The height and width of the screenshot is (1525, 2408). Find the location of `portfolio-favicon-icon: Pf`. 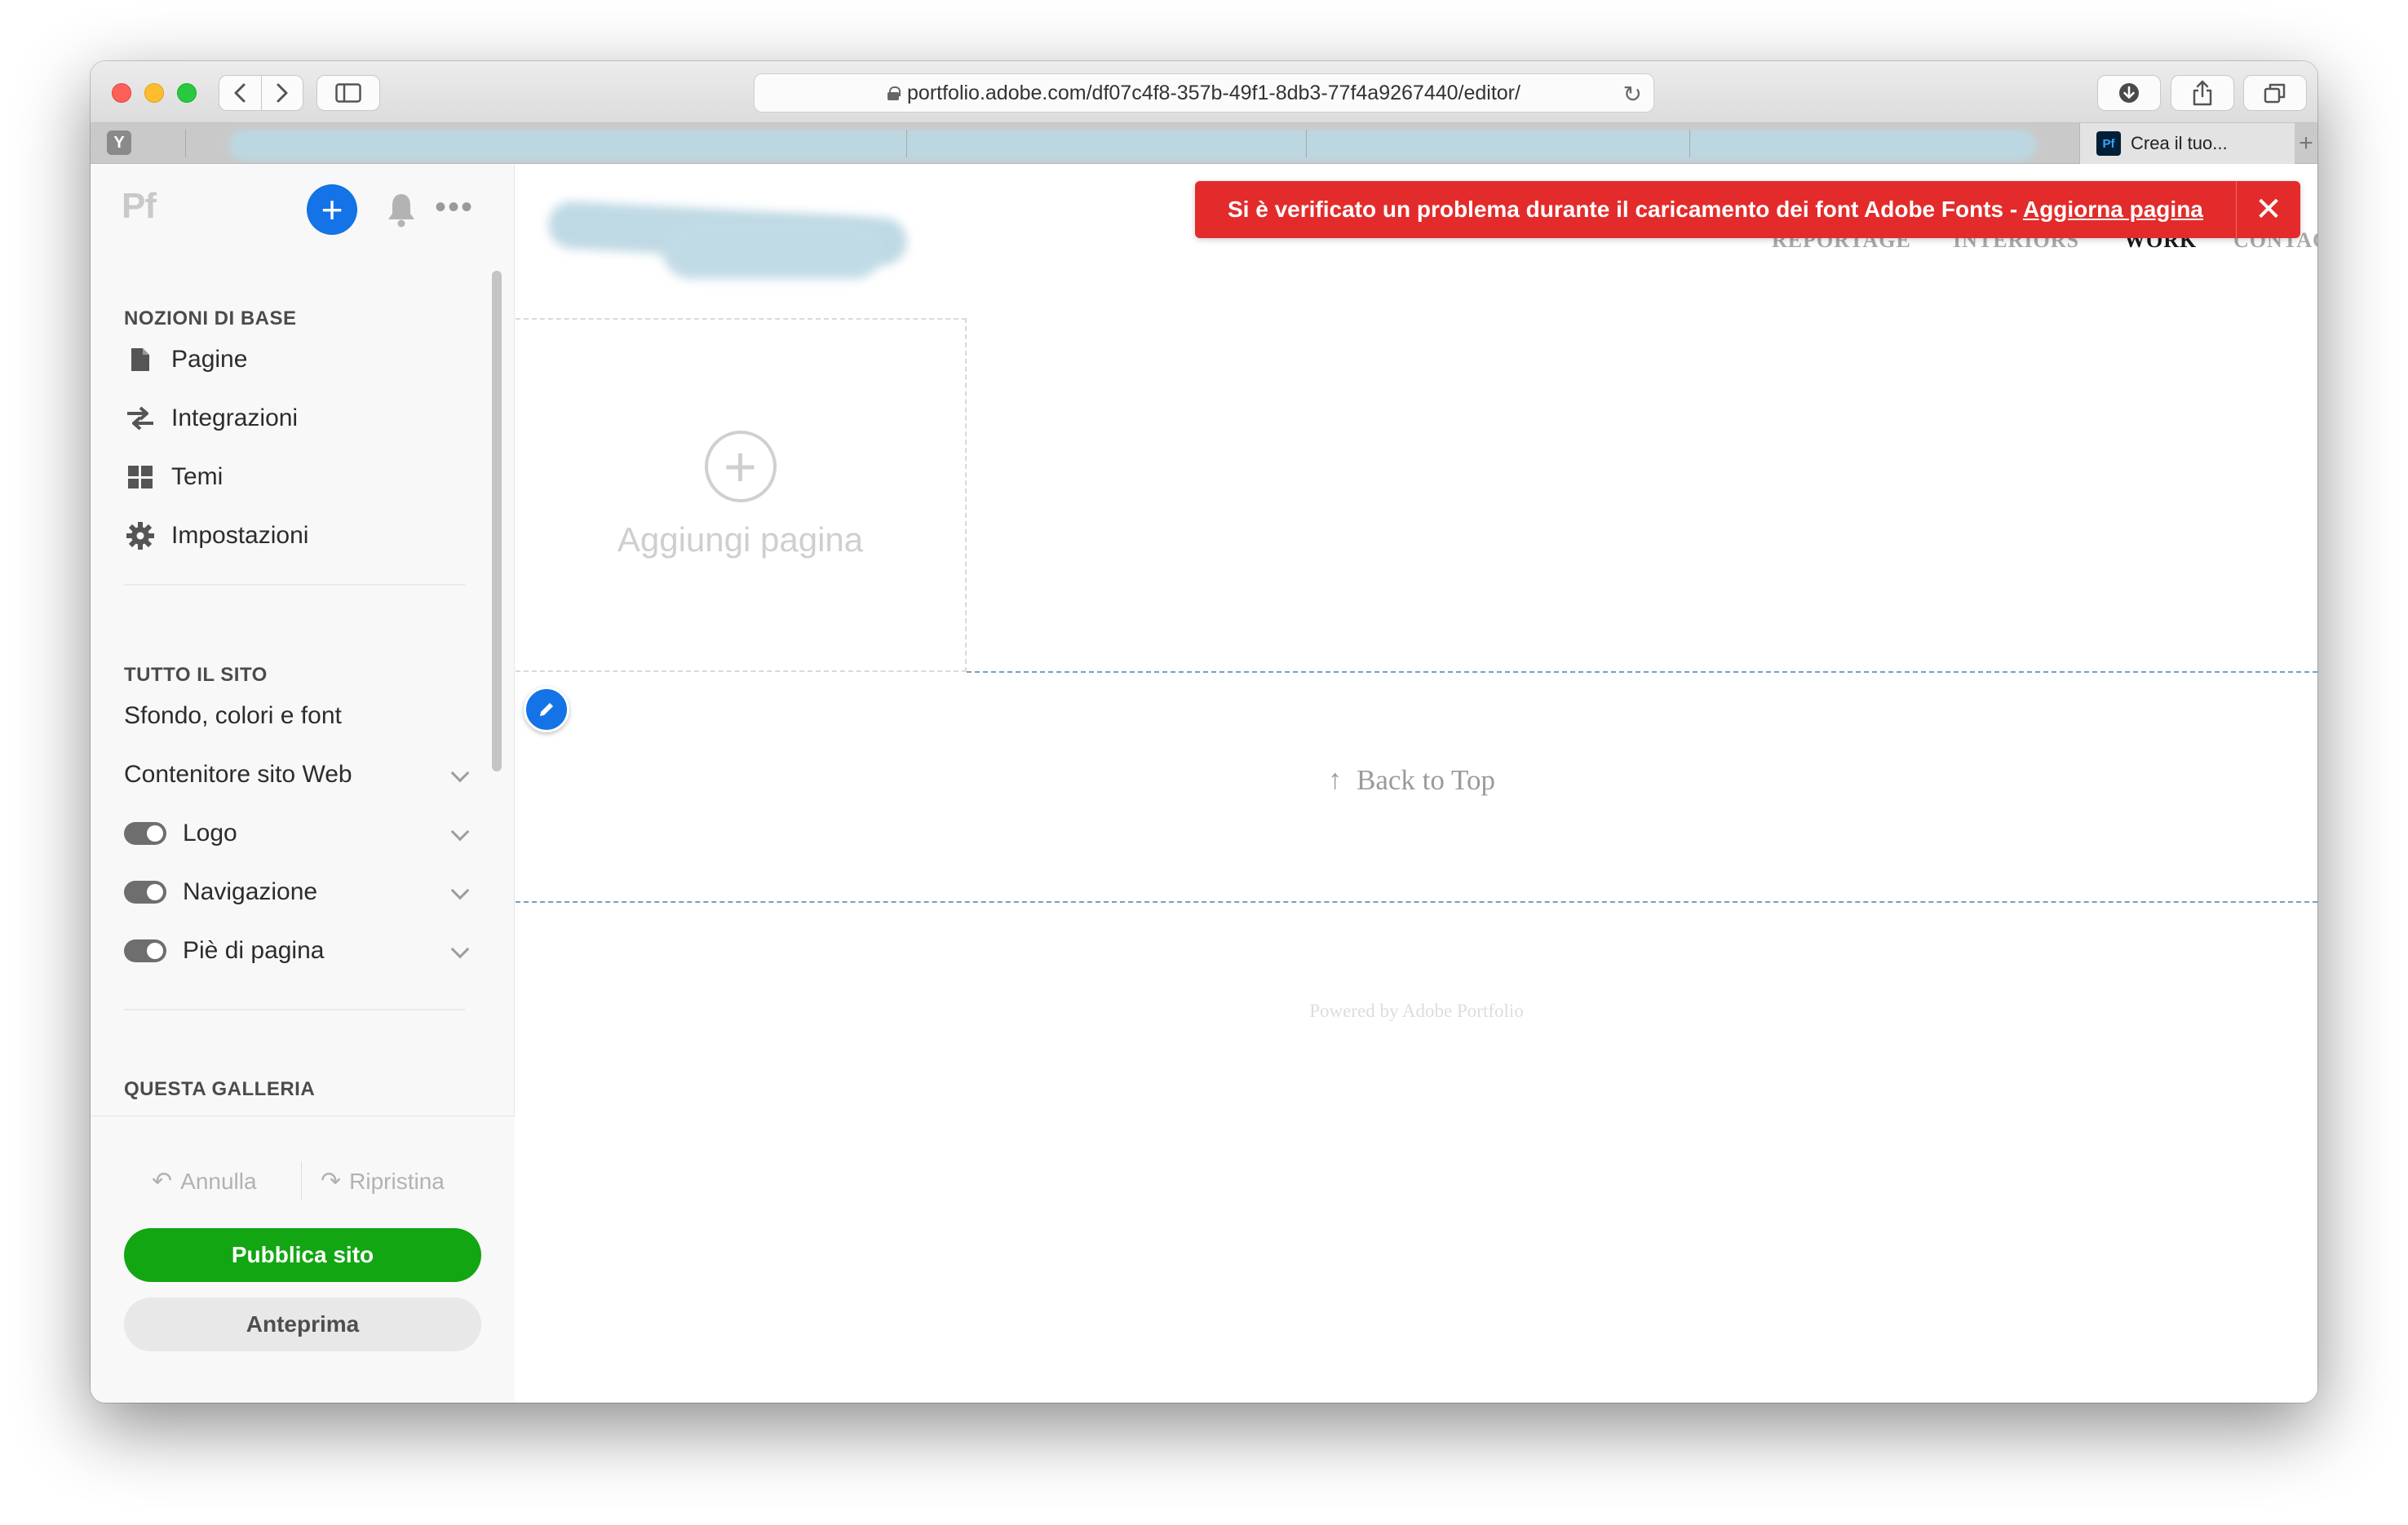

portfolio-favicon-icon: Pf is located at coordinates (2108, 143).